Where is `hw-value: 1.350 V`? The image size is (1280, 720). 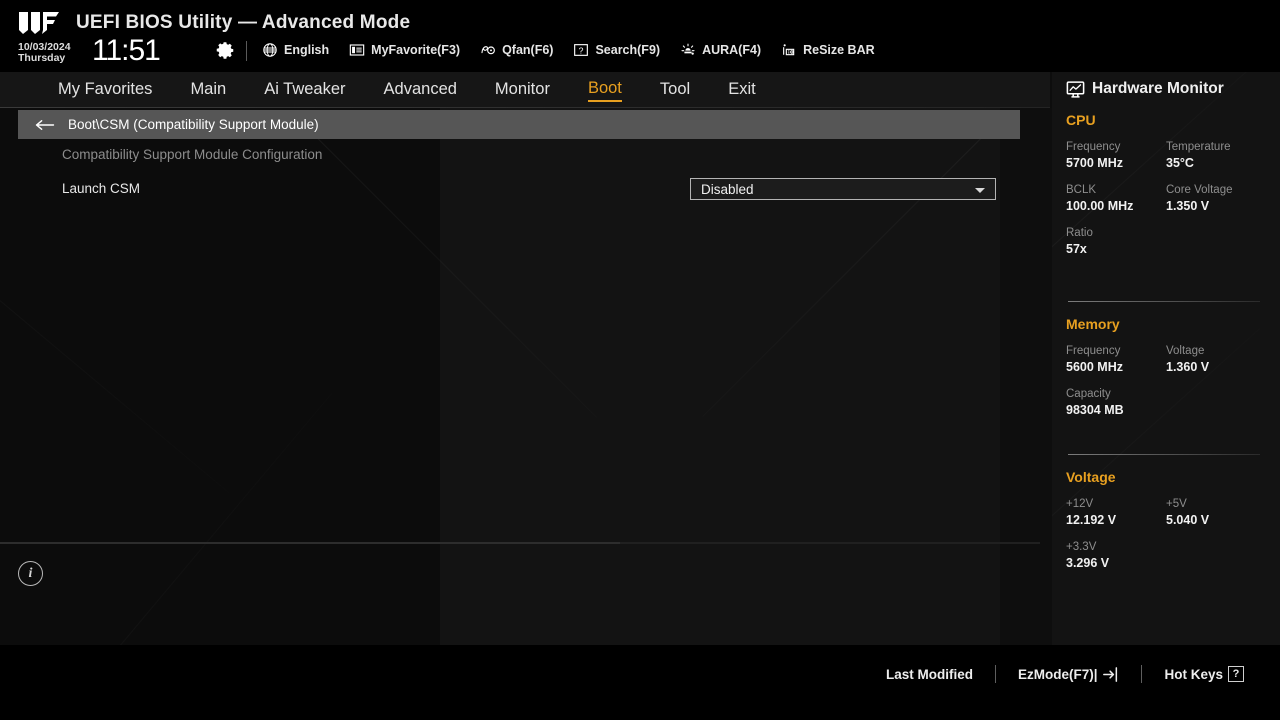
hw-value: 1.350 V is located at coordinates (1188, 206).